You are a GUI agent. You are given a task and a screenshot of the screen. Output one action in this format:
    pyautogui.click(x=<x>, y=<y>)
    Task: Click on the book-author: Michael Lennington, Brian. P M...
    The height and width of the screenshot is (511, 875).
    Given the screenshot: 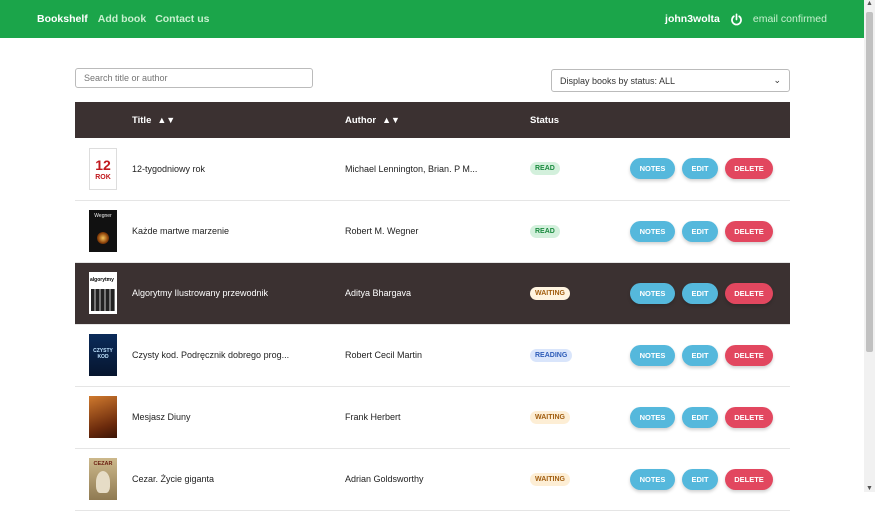 What is the action you would take?
    pyautogui.click(x=411, y=168)
    